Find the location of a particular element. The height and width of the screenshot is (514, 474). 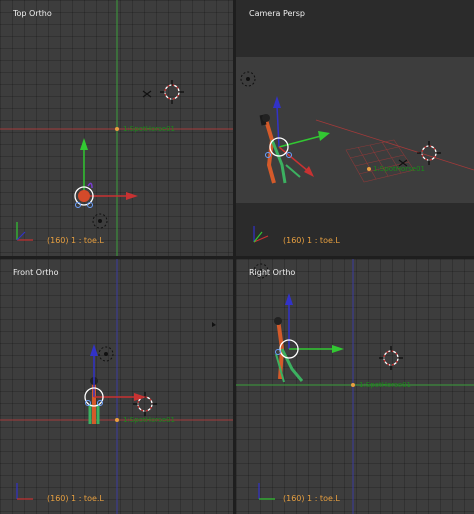

viewport-title: Right Ortho is located at coordinates (272, 272).